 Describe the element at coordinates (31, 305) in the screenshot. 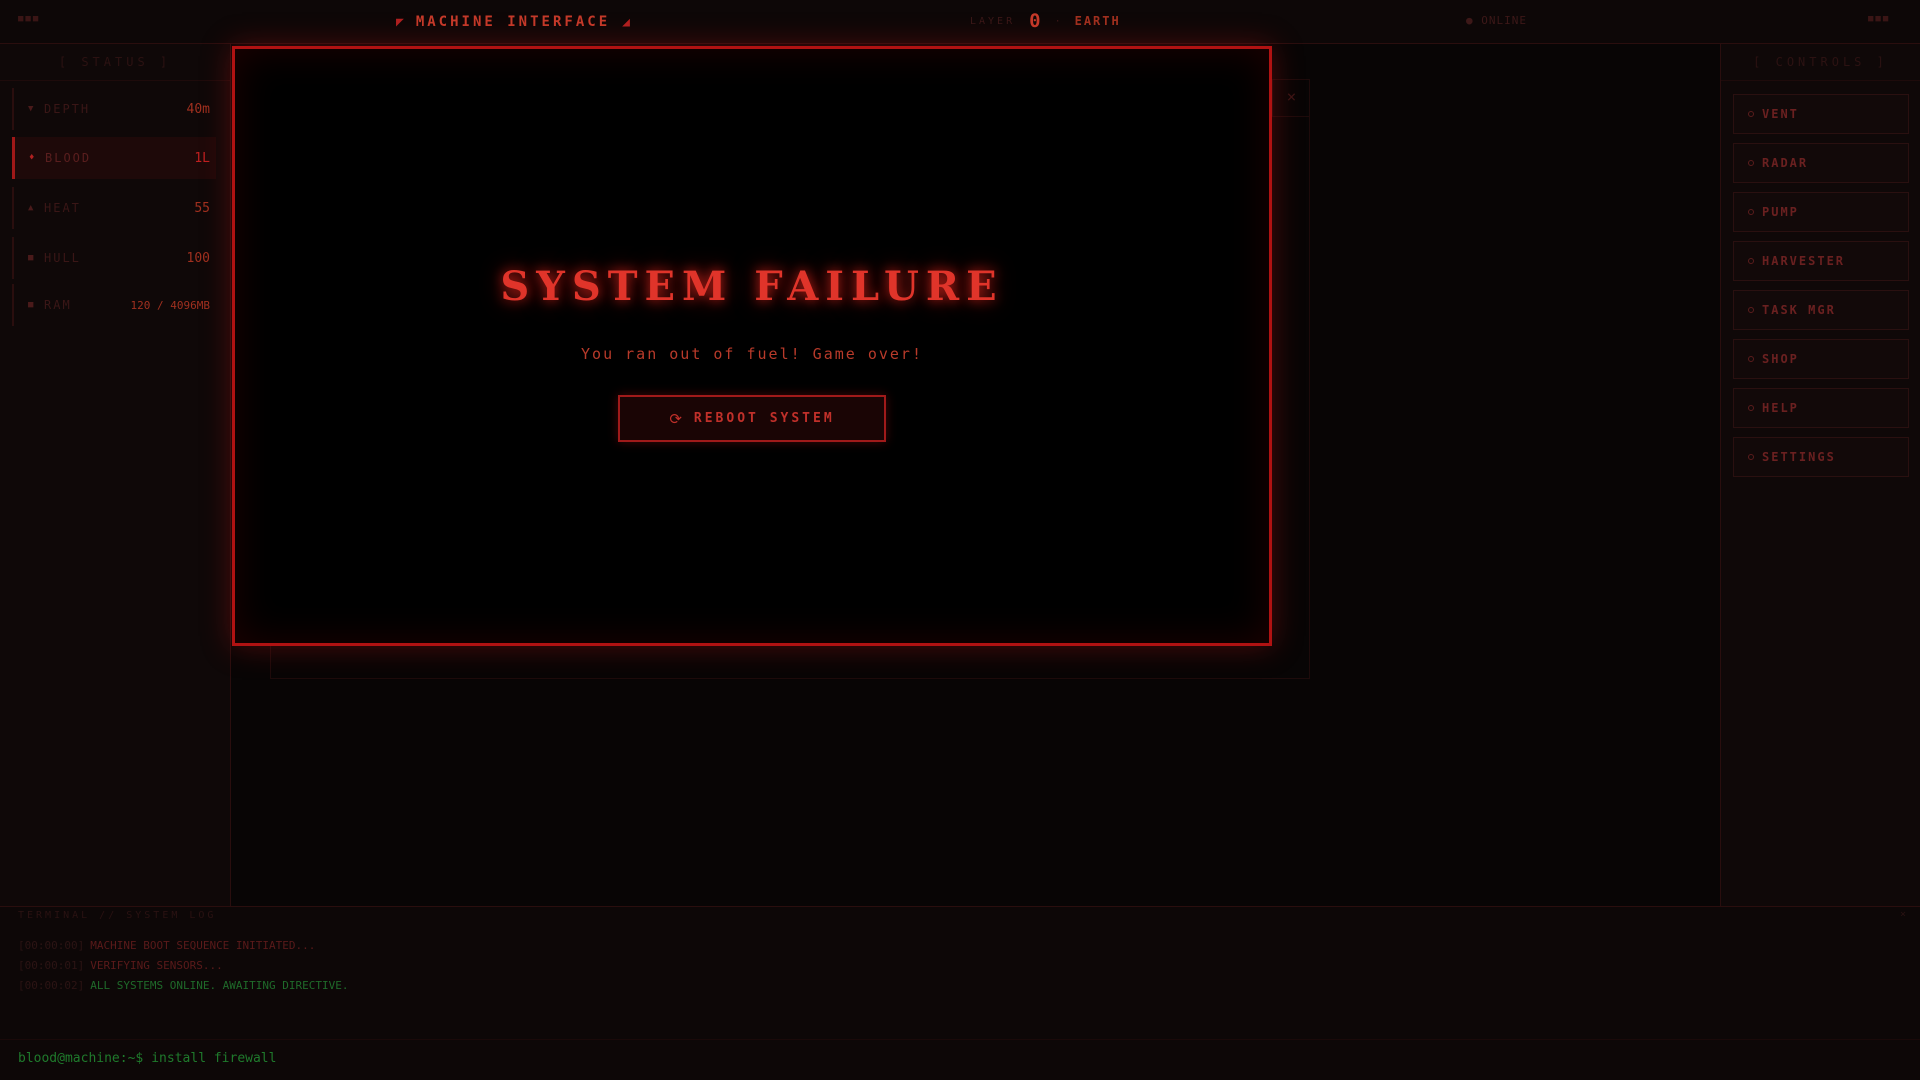

I see `ram-icon: ■` at that location.